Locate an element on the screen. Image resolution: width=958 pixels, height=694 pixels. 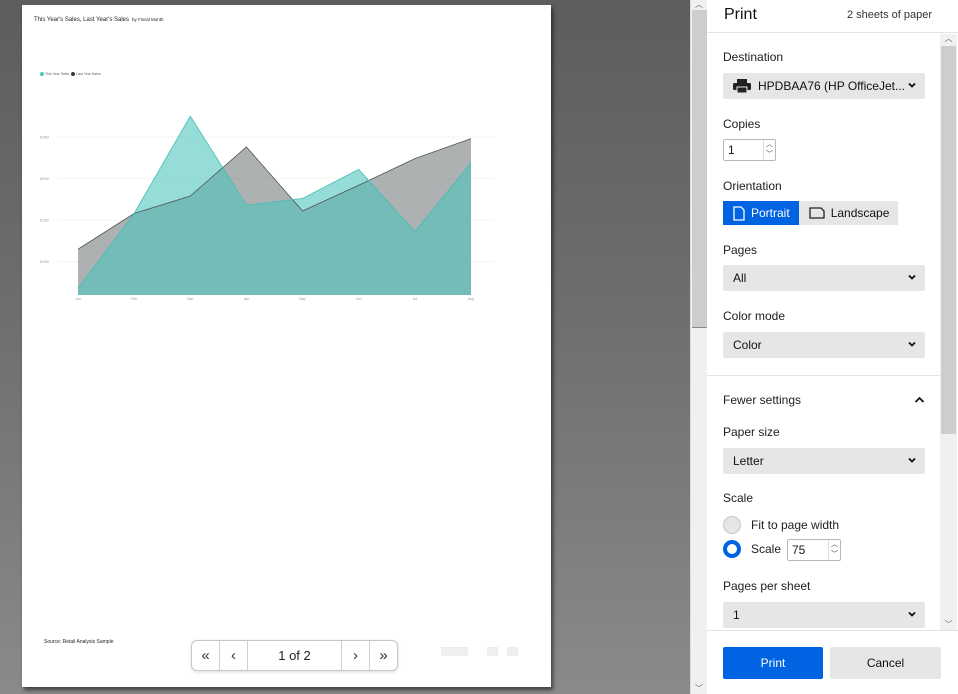
panel-header: Print 2 sheets of paper is located at coordinates (832, 16).